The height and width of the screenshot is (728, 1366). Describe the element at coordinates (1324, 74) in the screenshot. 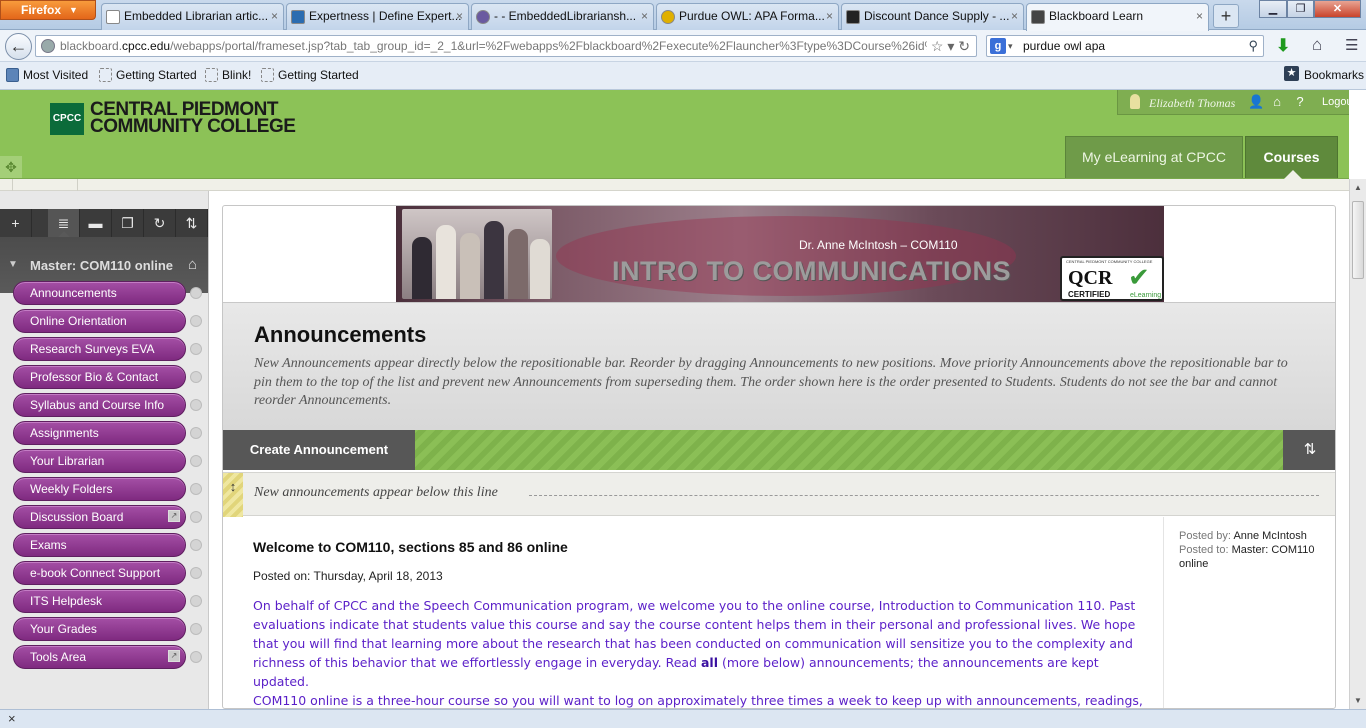

I see `bookmarks-menu-button: ★ Bookmarks` at that location.